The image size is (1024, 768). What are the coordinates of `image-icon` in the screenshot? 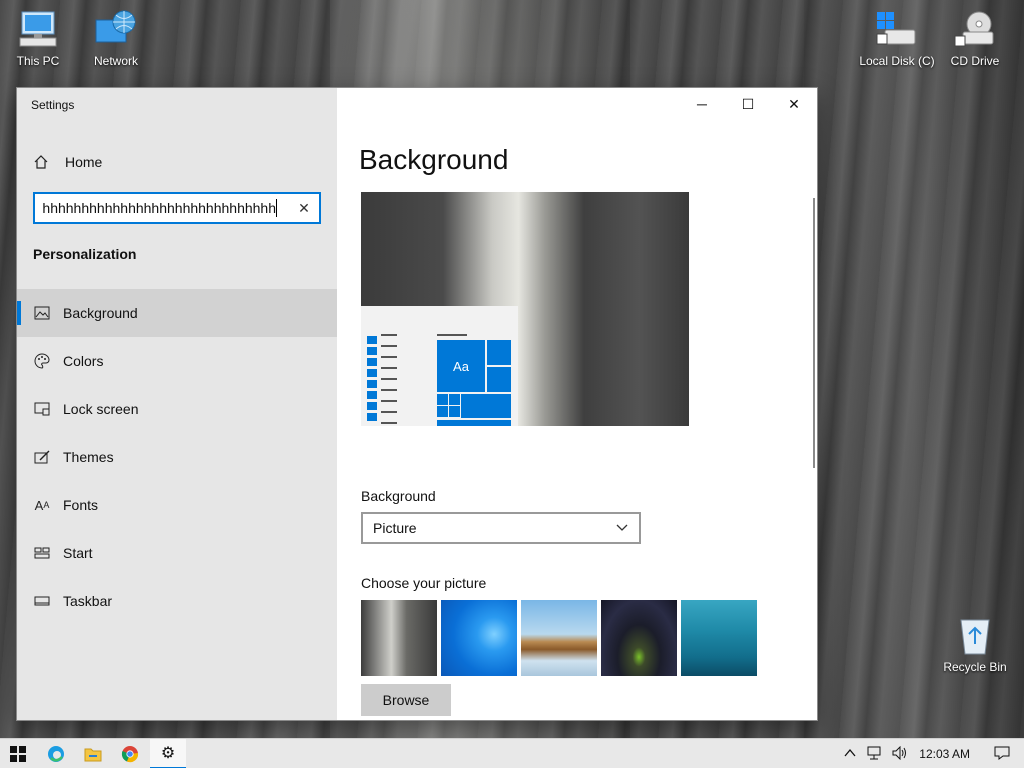 It's located at (42, 313).